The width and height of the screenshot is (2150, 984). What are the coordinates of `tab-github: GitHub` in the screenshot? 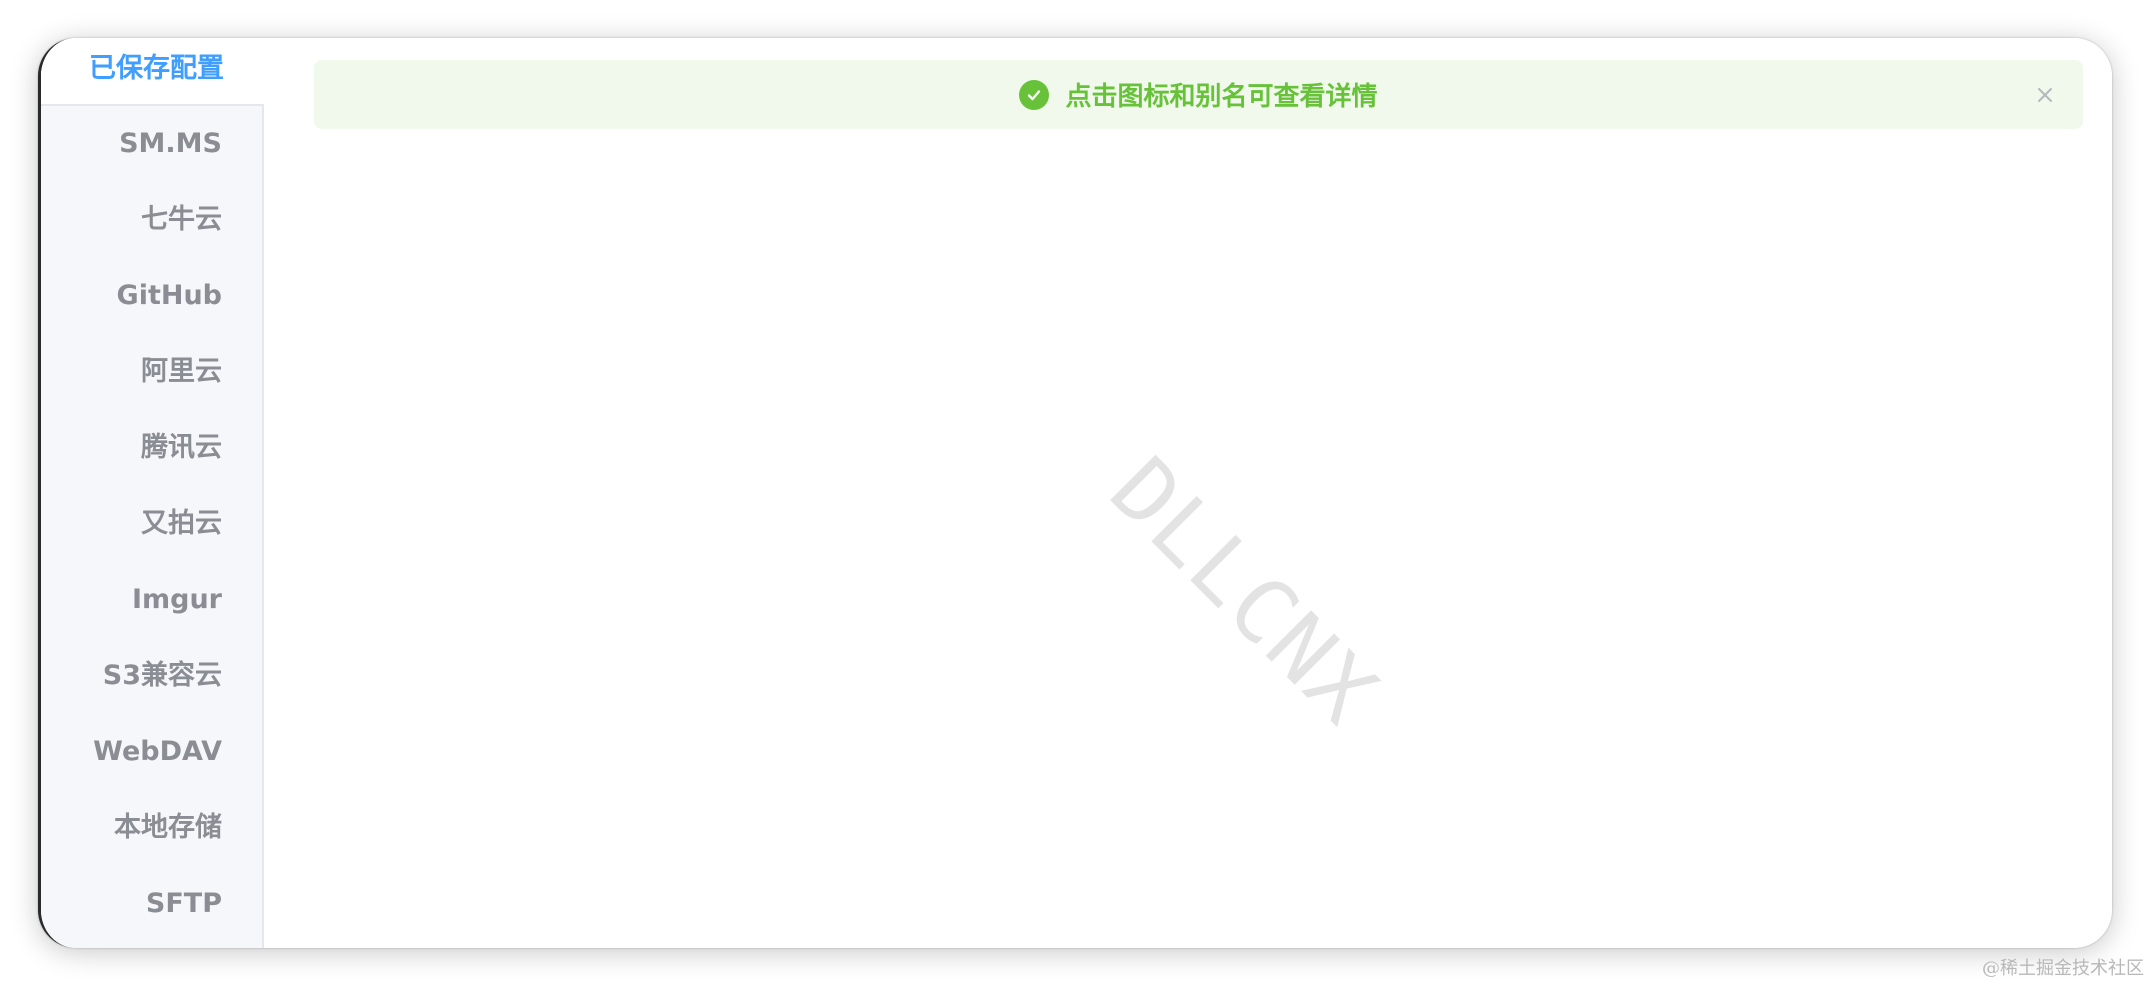 It's located at (151, 296).